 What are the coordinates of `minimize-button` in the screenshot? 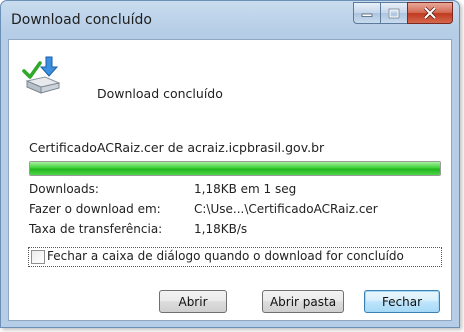 It's located at (366, 13).